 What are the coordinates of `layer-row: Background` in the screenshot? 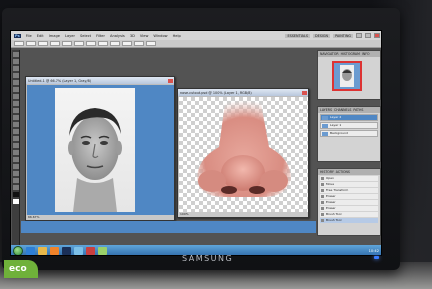 It's located at (349, 133).